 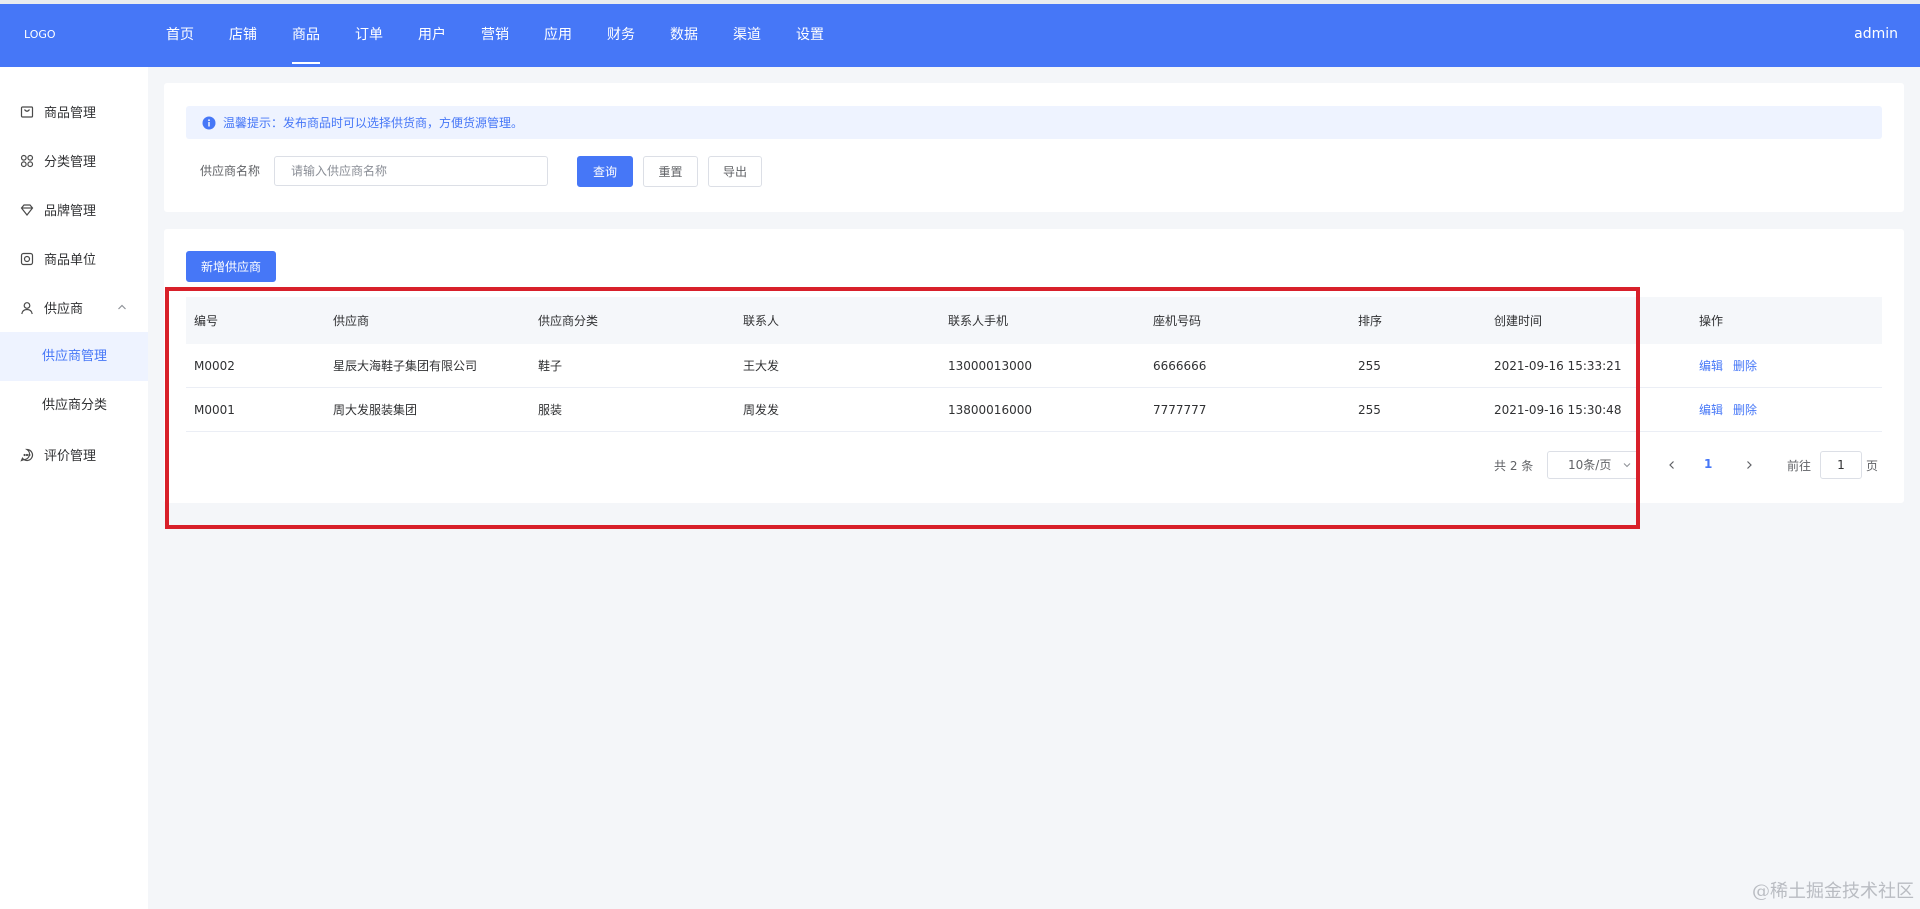 What do you see at coordinates (351, 321) in the screenshot?
I see `col-header: 供应商` at bounding box center [351, 321].